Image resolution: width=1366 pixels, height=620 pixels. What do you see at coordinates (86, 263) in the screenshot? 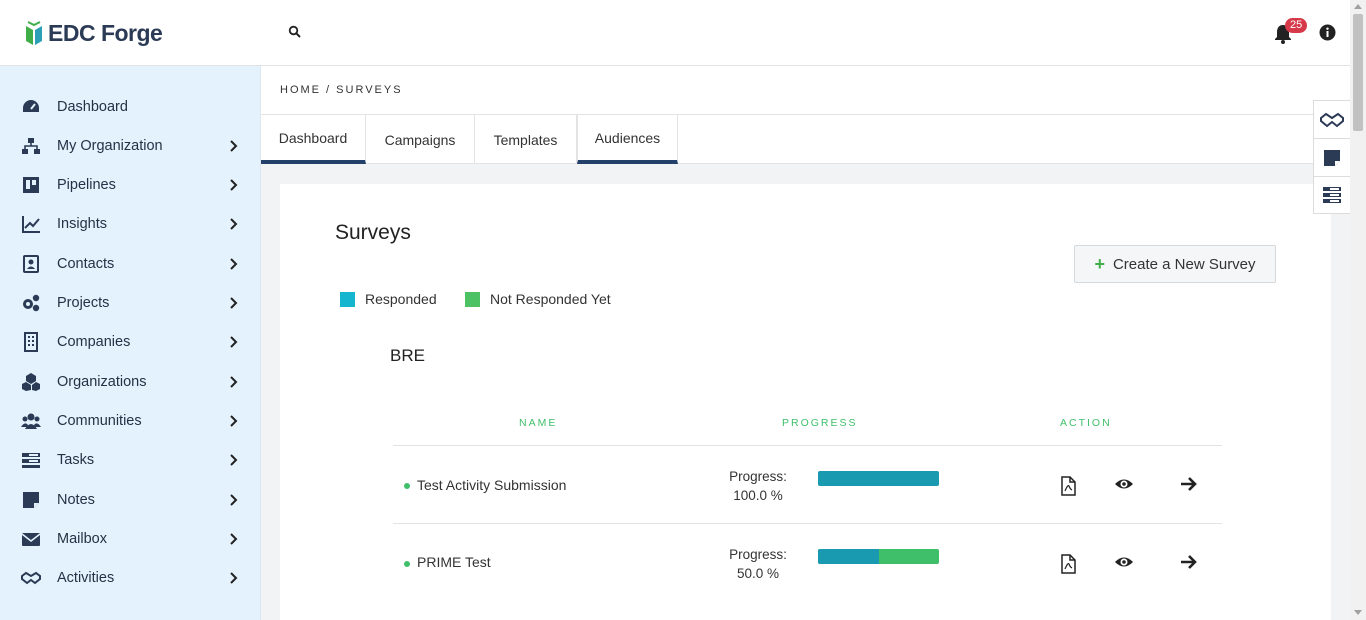
I see `sidebar-item-label: Contacts` at bounding box center [86, 263].